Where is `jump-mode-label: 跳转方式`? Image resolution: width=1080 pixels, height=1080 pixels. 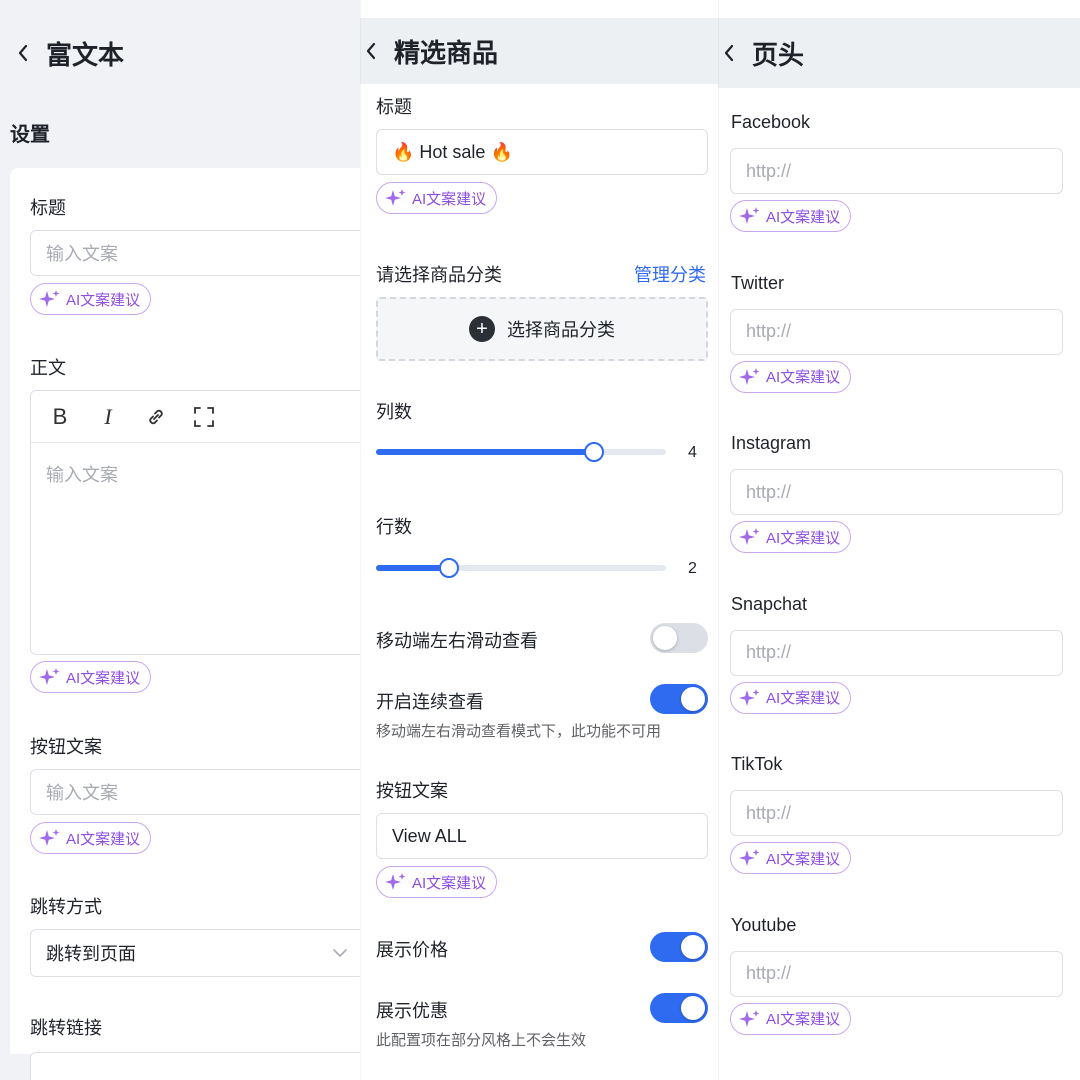 jump-mode-label: 跳转方式 is located at coordinates (66, 907).